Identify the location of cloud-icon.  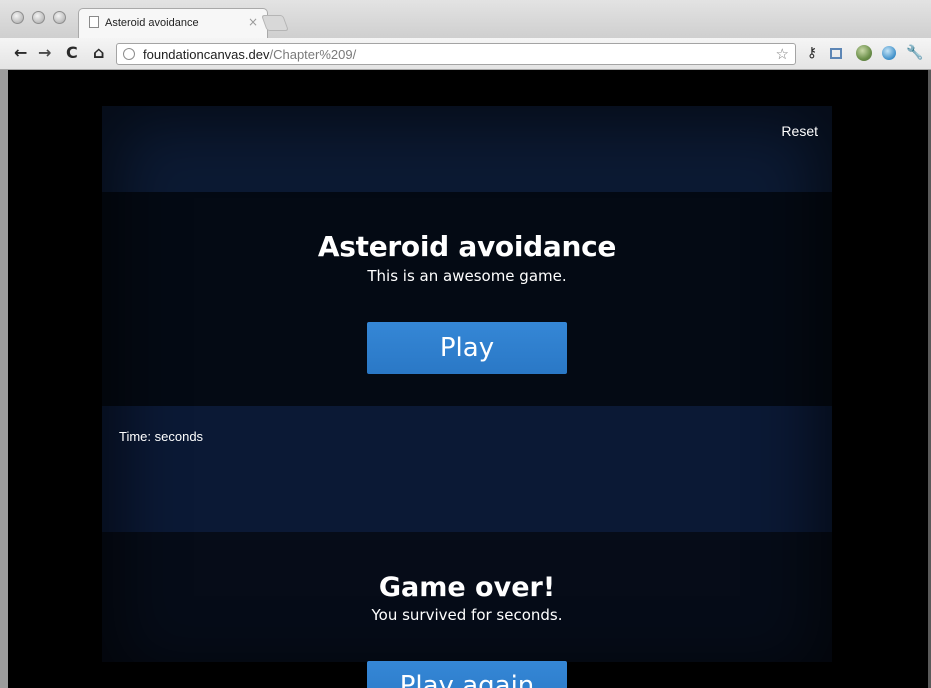
(889, 53).